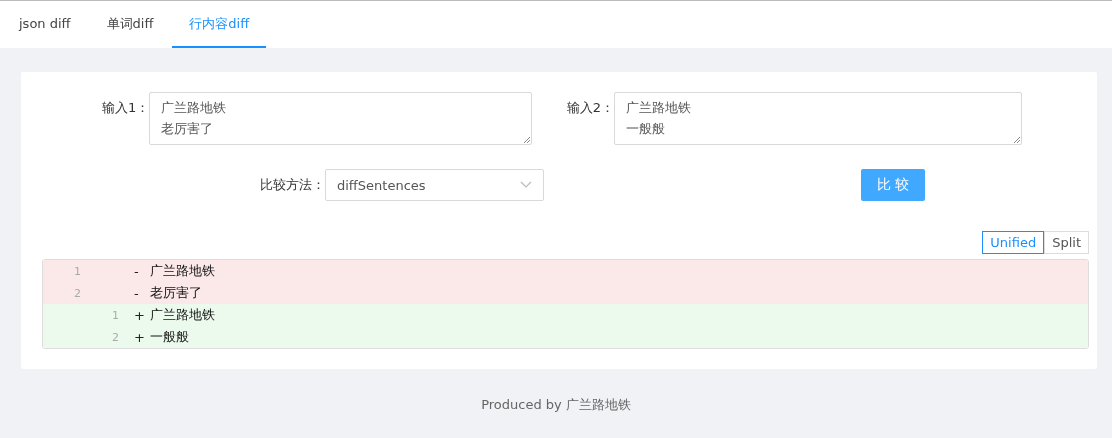 The width and height of the screenshot is (1112, 438). Describe the element at coordinates (434, 185) in the screenshot. I see `method-select: diffSentences` at that location.